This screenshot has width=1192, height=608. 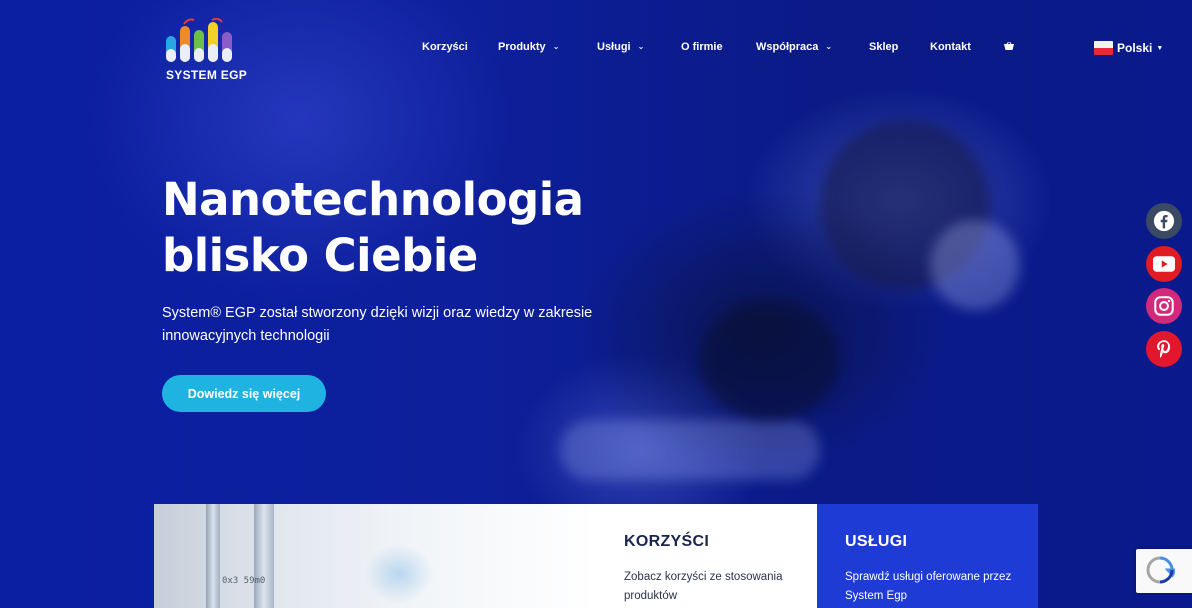 What do you see at coordinates (244, 393) in the screenshot?
I see `learn-more-button: Dowiedz się więcej` at bounding box center [244, 393].